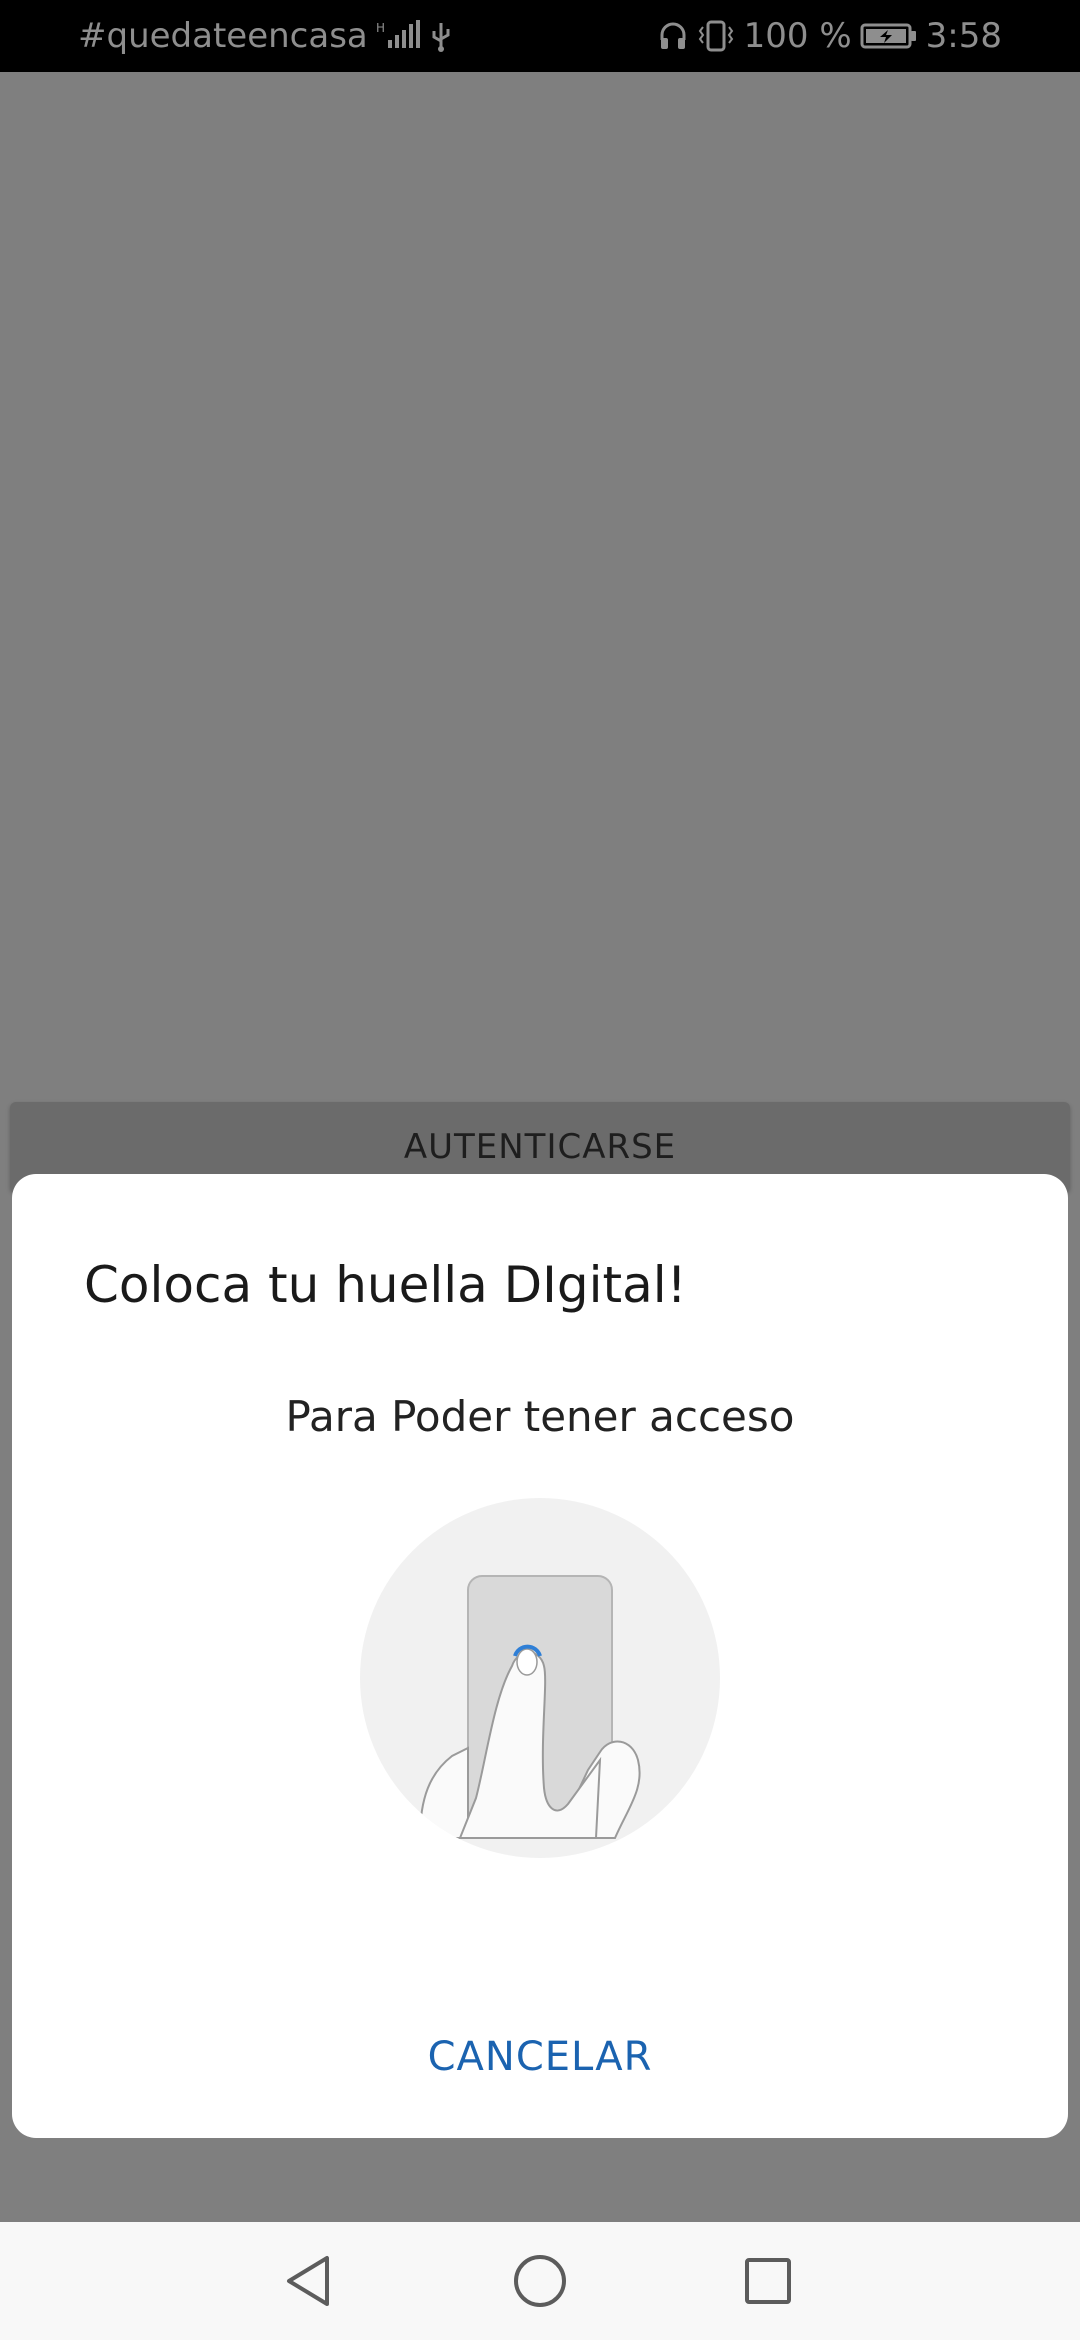  I want to click on status-bar-left: #quedateencasa H, so click(265, 36).